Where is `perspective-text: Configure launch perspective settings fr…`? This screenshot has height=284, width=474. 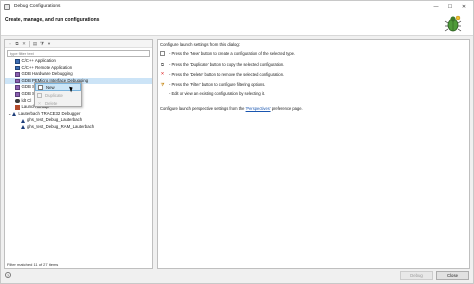
perspective-text: Configure launch perspective settings fr… is located at coordinates (231, 108).